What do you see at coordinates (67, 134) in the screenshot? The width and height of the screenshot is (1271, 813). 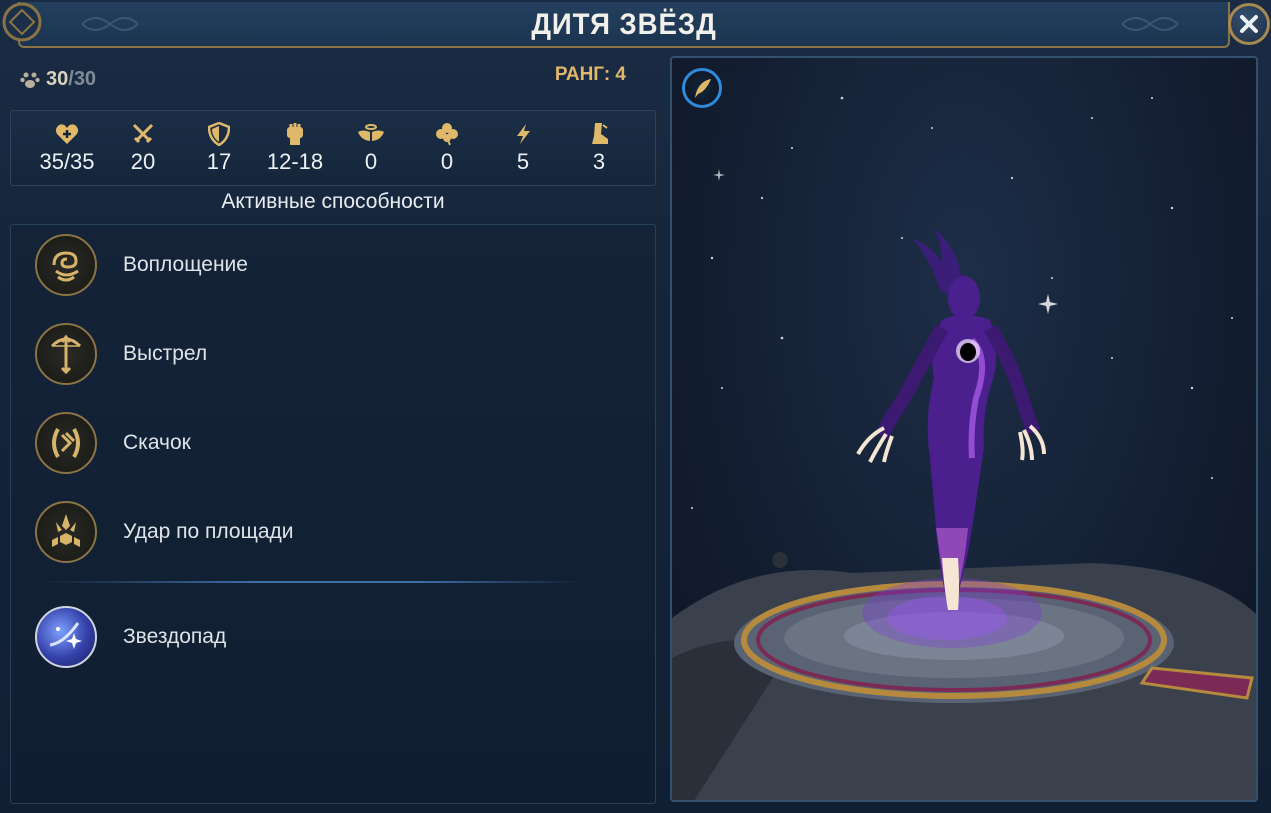 I see `health-heart-icon` at bounding box center [67, 134].